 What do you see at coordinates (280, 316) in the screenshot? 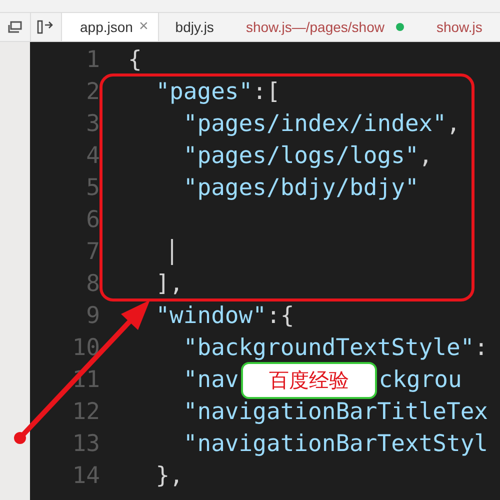
I see `code-text: :{` at bounding box center [280, 316].